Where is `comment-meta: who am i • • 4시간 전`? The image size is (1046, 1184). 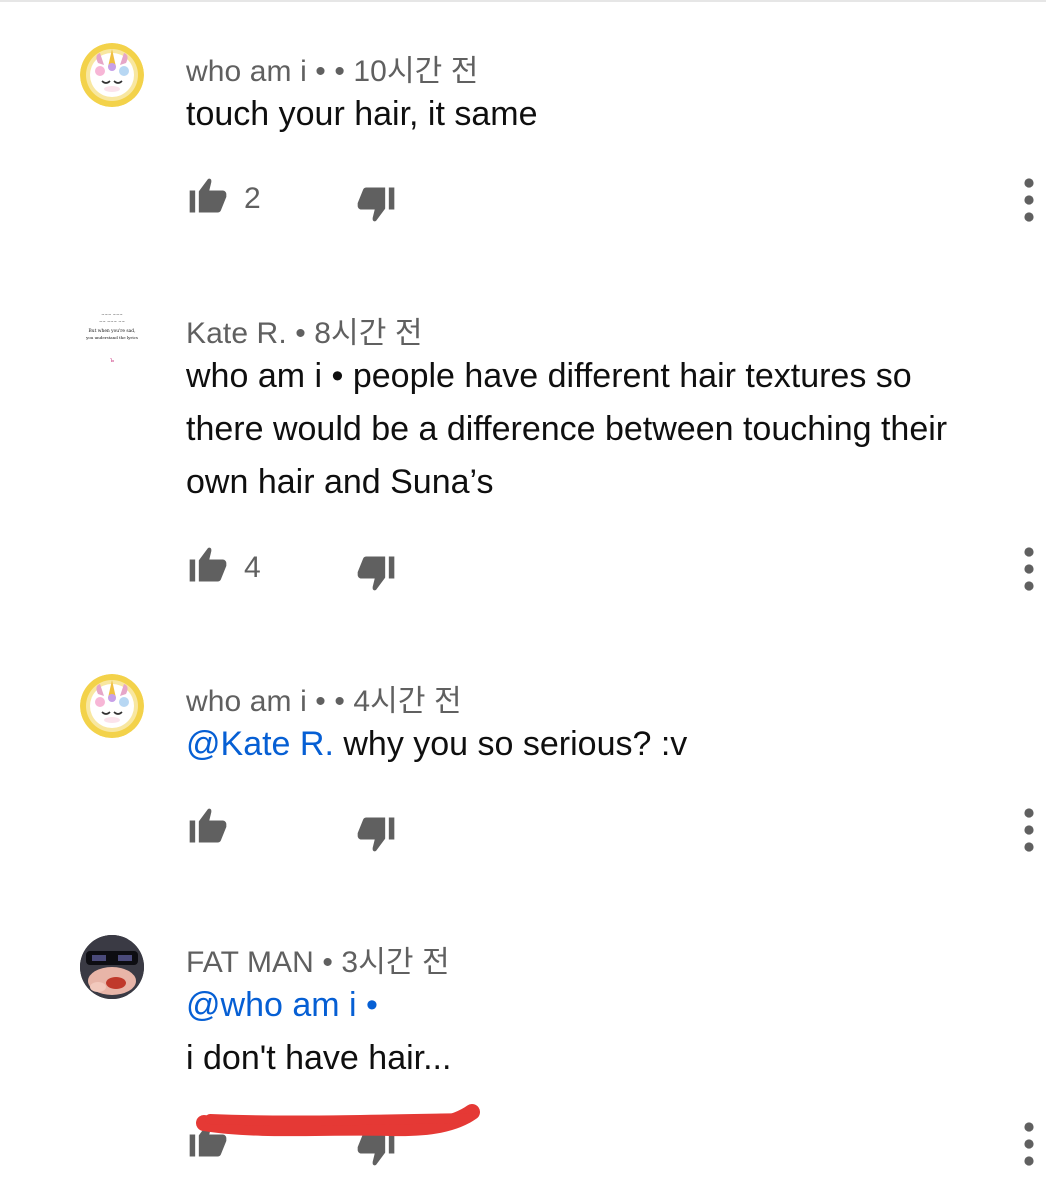
comment-meta: who am i • • 4시간 전 is located at coordinates (324, 698).